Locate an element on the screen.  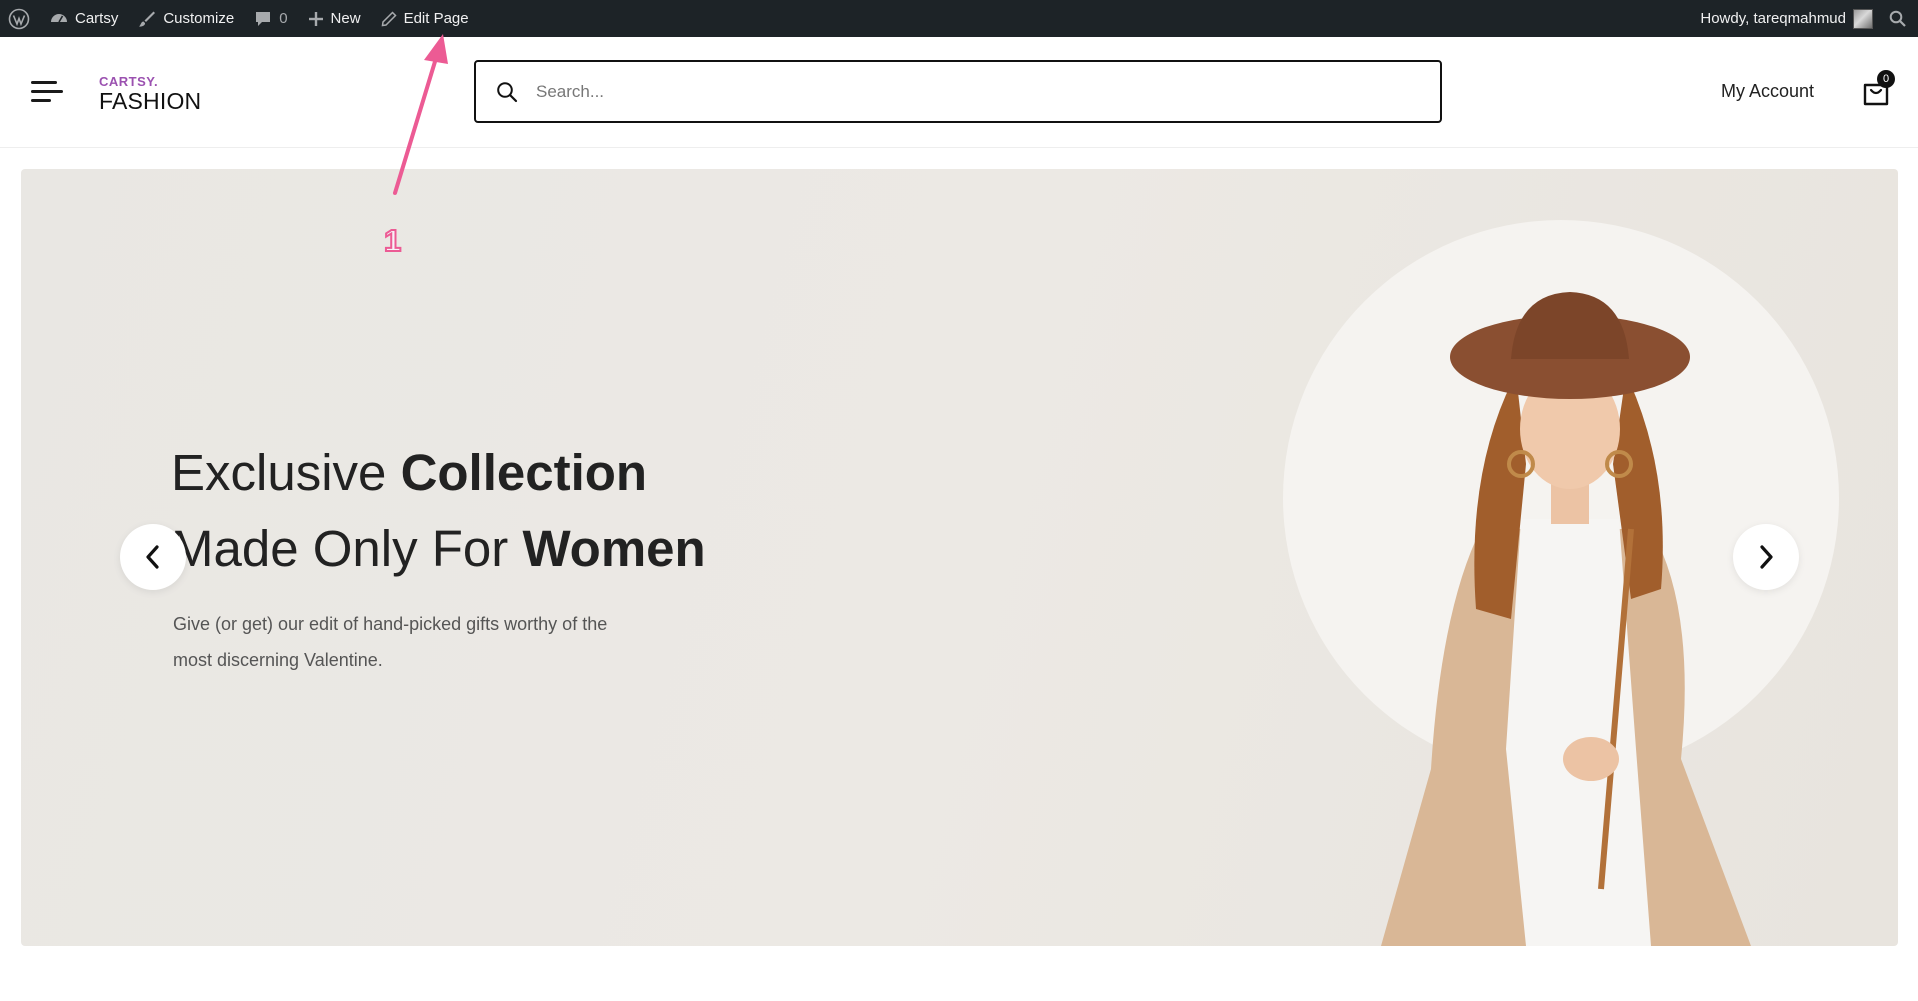
search-input is located at coordinates (966, 91).